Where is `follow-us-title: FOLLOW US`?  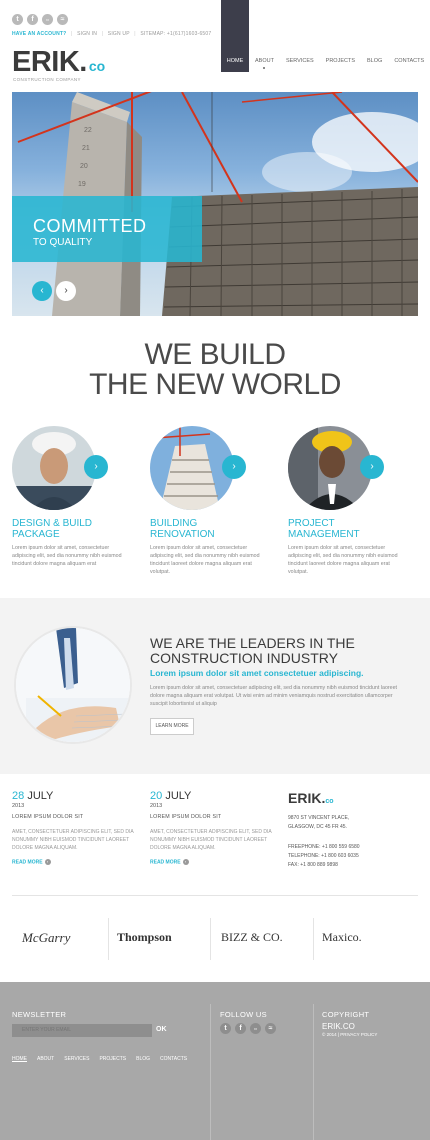
follow-us-title: FOLLOW US is located at coordinates (243, 1014).